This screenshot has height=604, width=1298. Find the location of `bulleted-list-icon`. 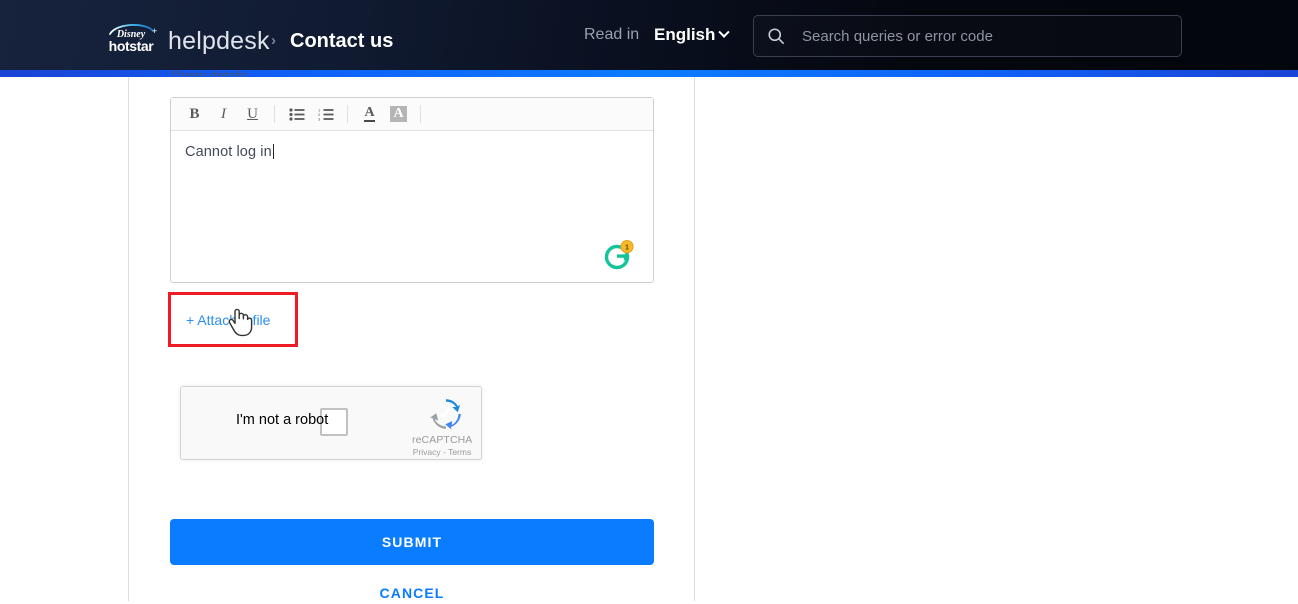

bulleted-list-icon is located at coordinates (296, 114).